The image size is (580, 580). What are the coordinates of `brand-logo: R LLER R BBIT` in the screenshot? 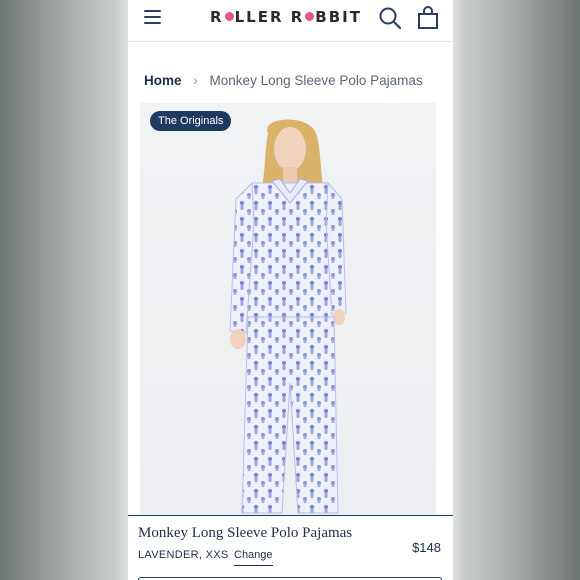 It's located at (286, 19).